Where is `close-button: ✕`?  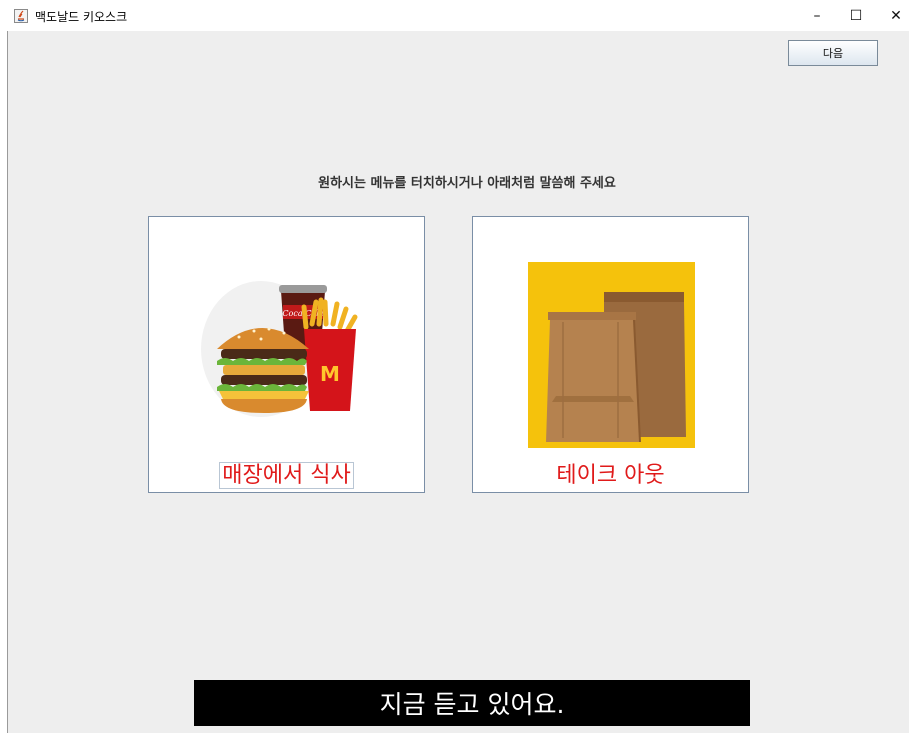
close-button: ✕ is located at coordinates (891, 15).